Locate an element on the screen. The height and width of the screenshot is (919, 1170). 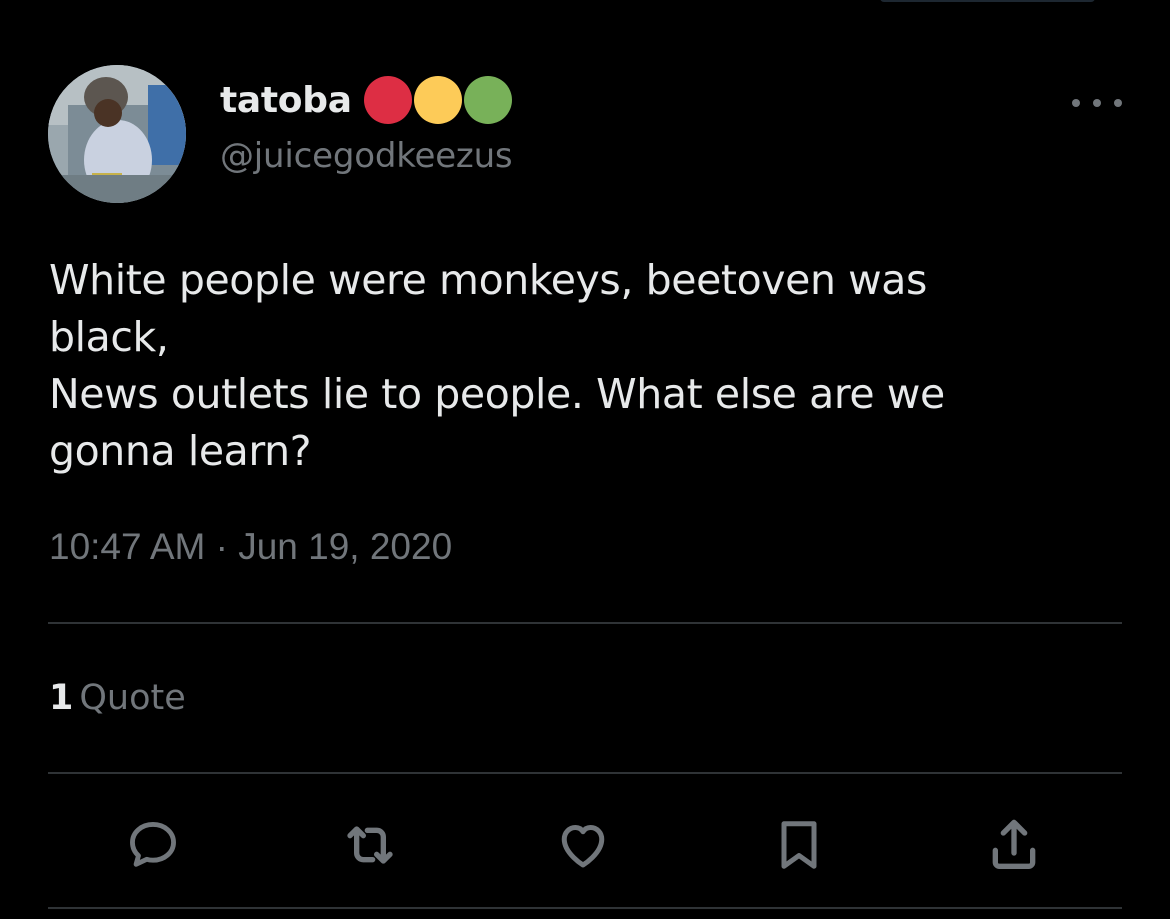
tweet-text-line: White people were monkeys, beetoven was is located at coordinates (488, 280).